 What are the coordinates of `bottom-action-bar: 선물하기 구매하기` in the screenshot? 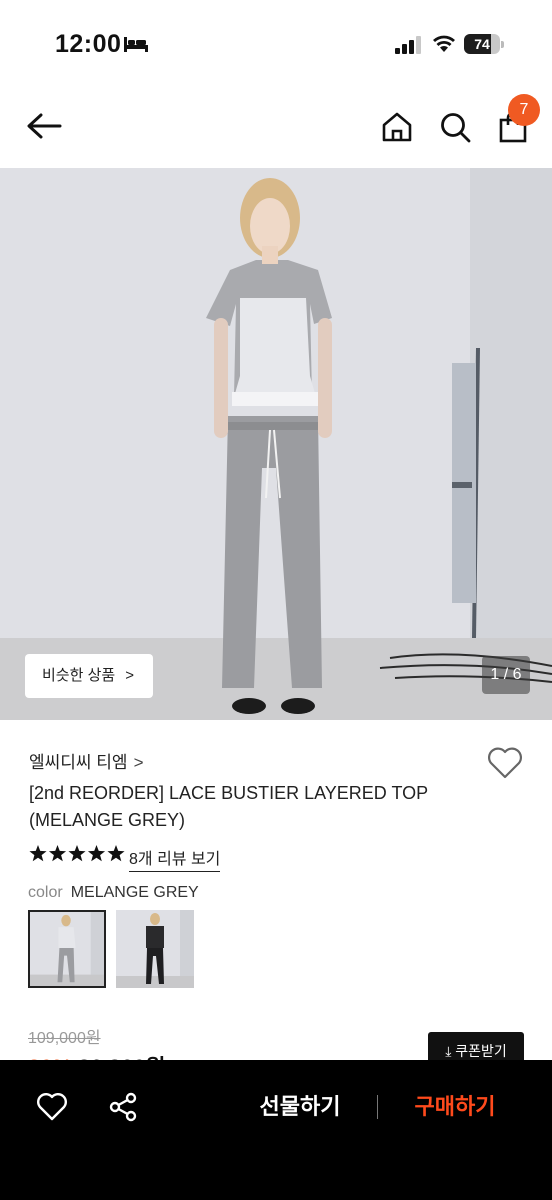 It's located at (276, 1130).